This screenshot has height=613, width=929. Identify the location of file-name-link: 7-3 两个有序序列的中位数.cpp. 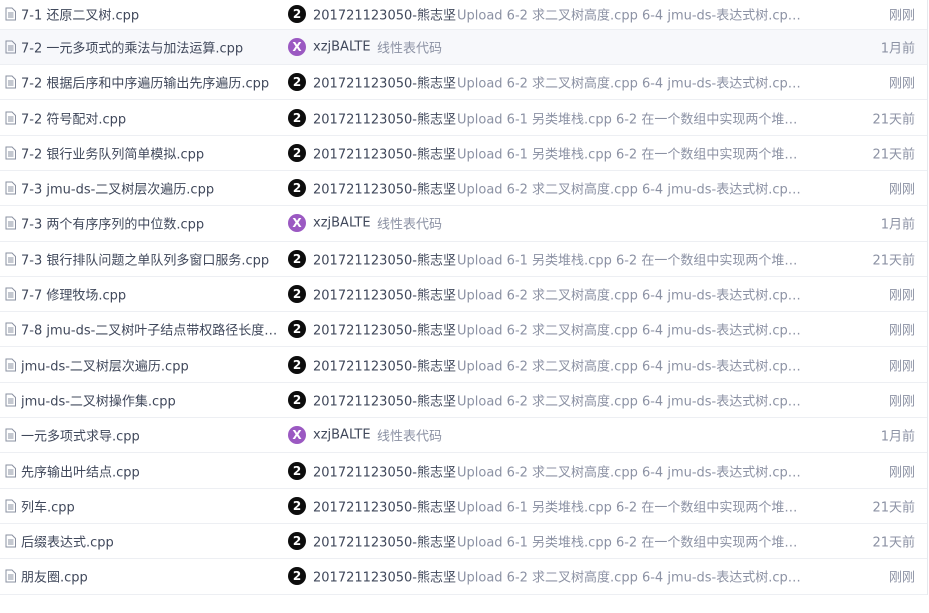
(153, 223).